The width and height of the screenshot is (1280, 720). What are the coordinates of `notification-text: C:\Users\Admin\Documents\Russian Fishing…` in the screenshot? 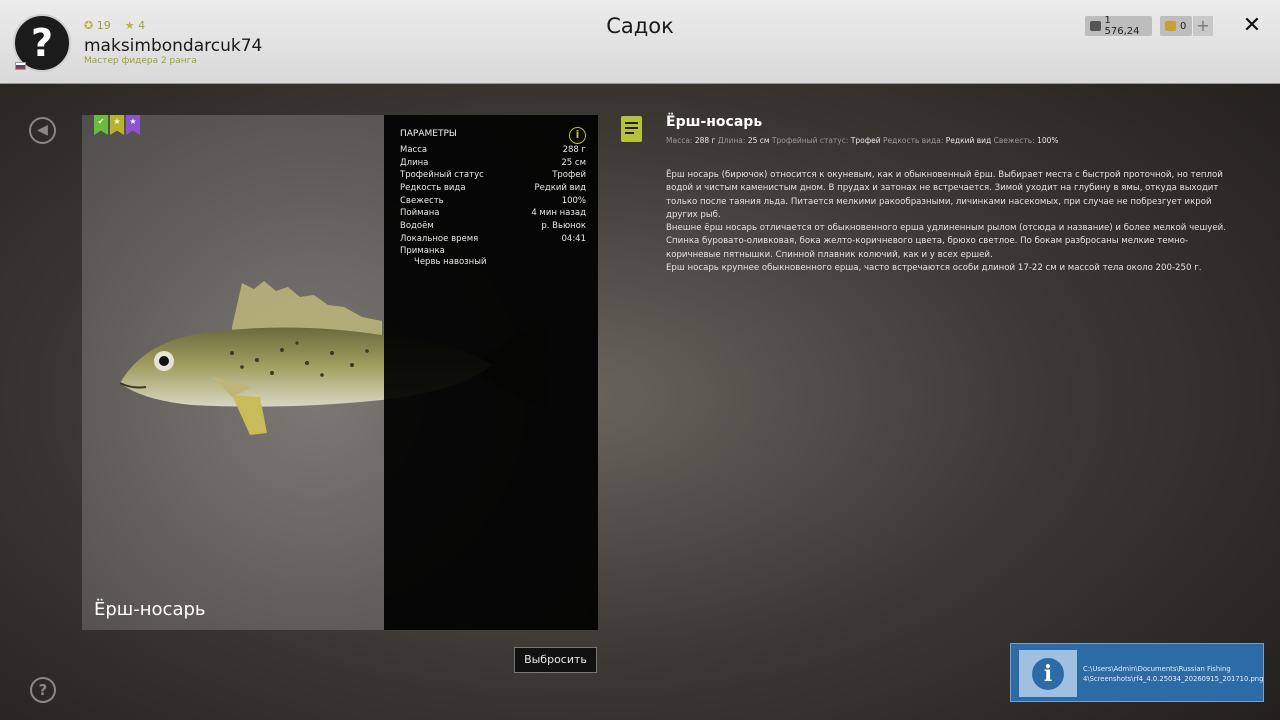 It's located at (1173, 674).